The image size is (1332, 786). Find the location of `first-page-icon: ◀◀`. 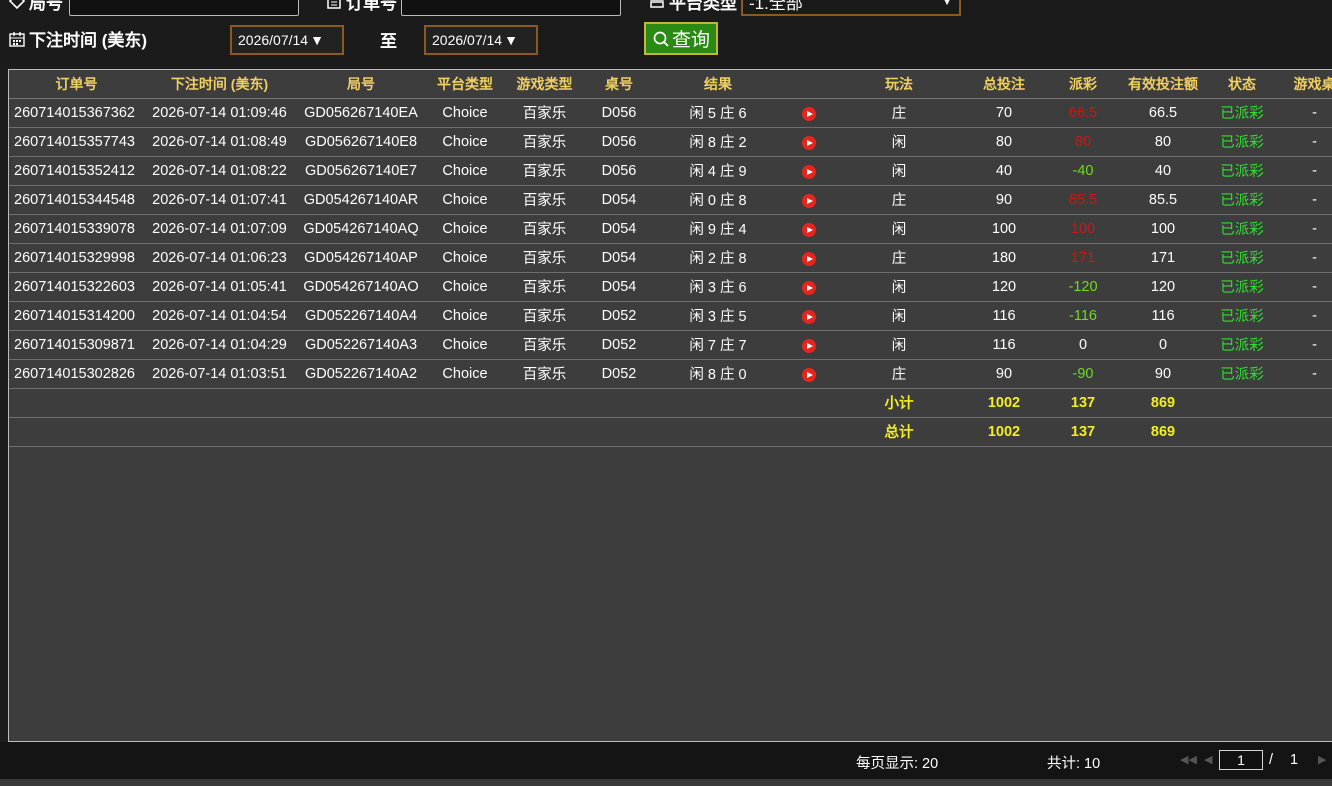

first-page-icon: ◀◀ is located at coordinates (1188, 759).